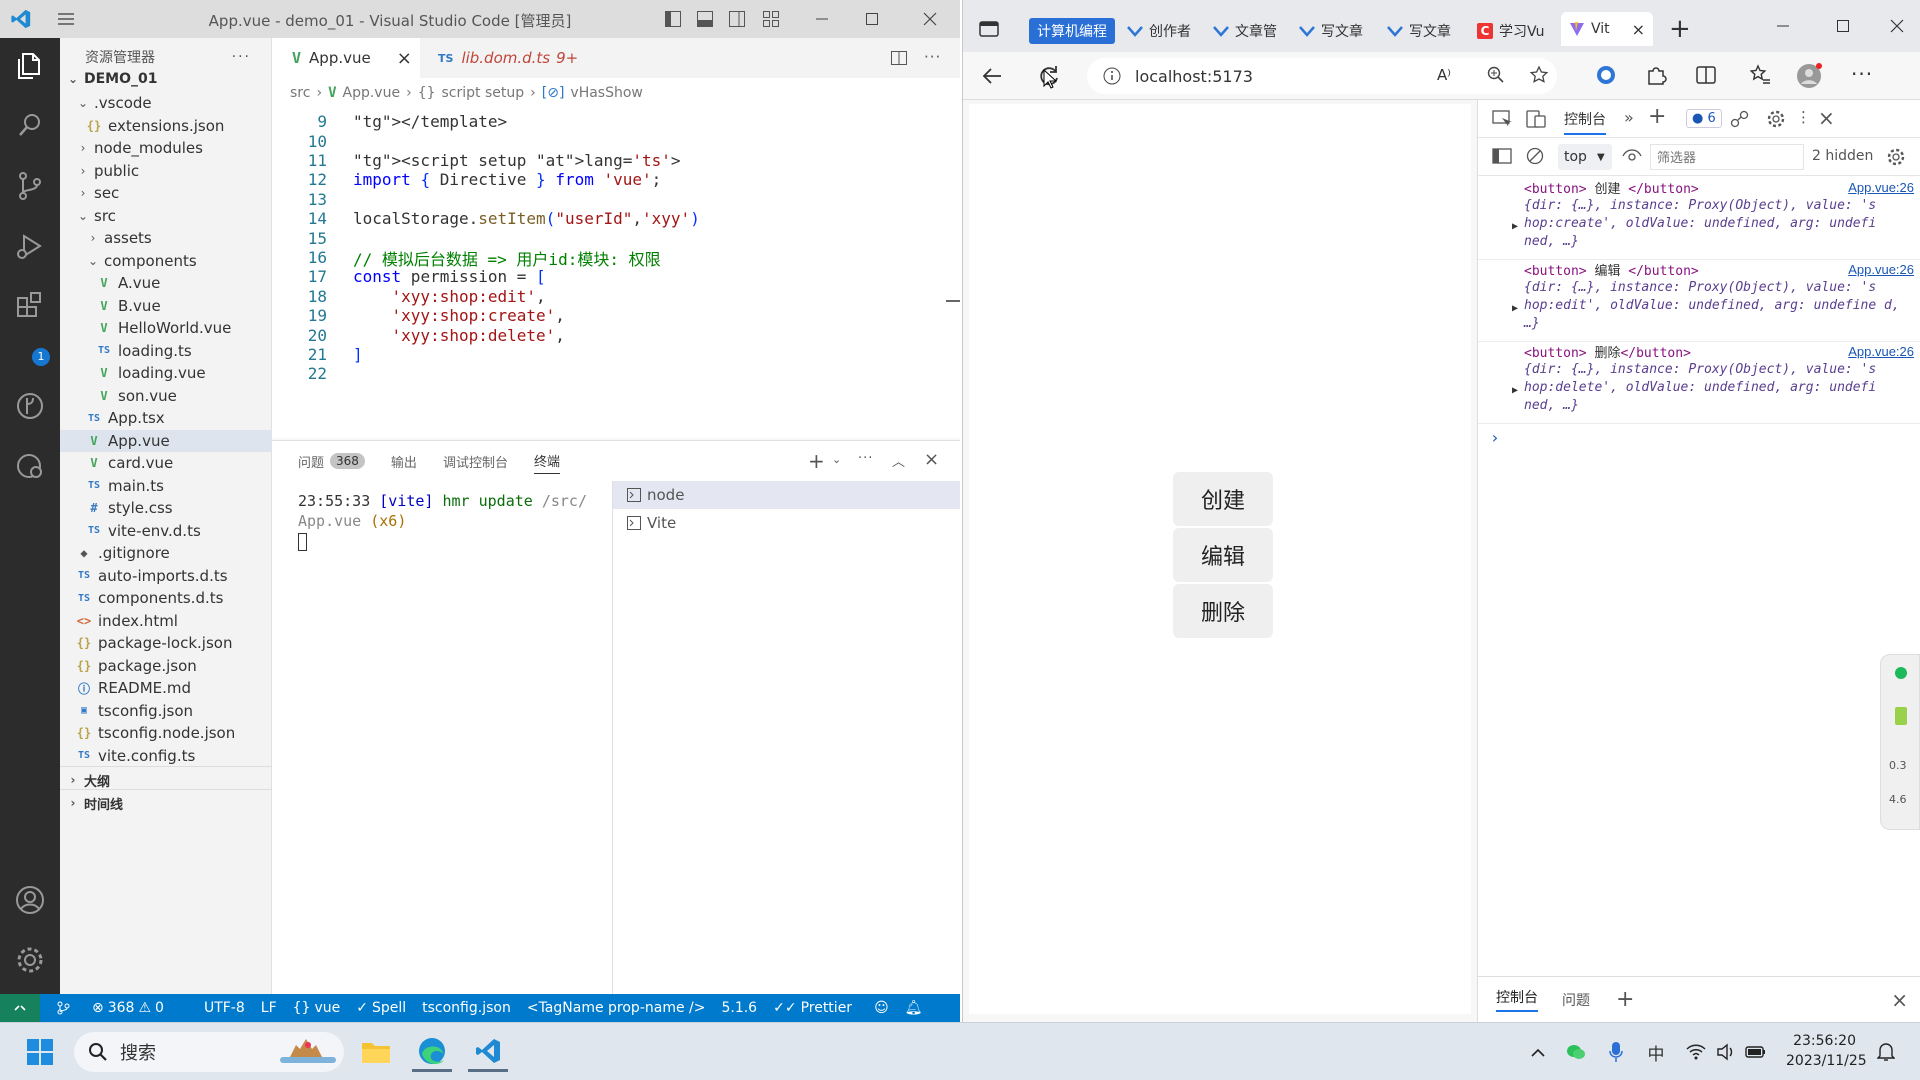 The width and height of the screenshot is (1920, 1080). I want to click on file-item: {} package-lock.json, so click(166, 643).